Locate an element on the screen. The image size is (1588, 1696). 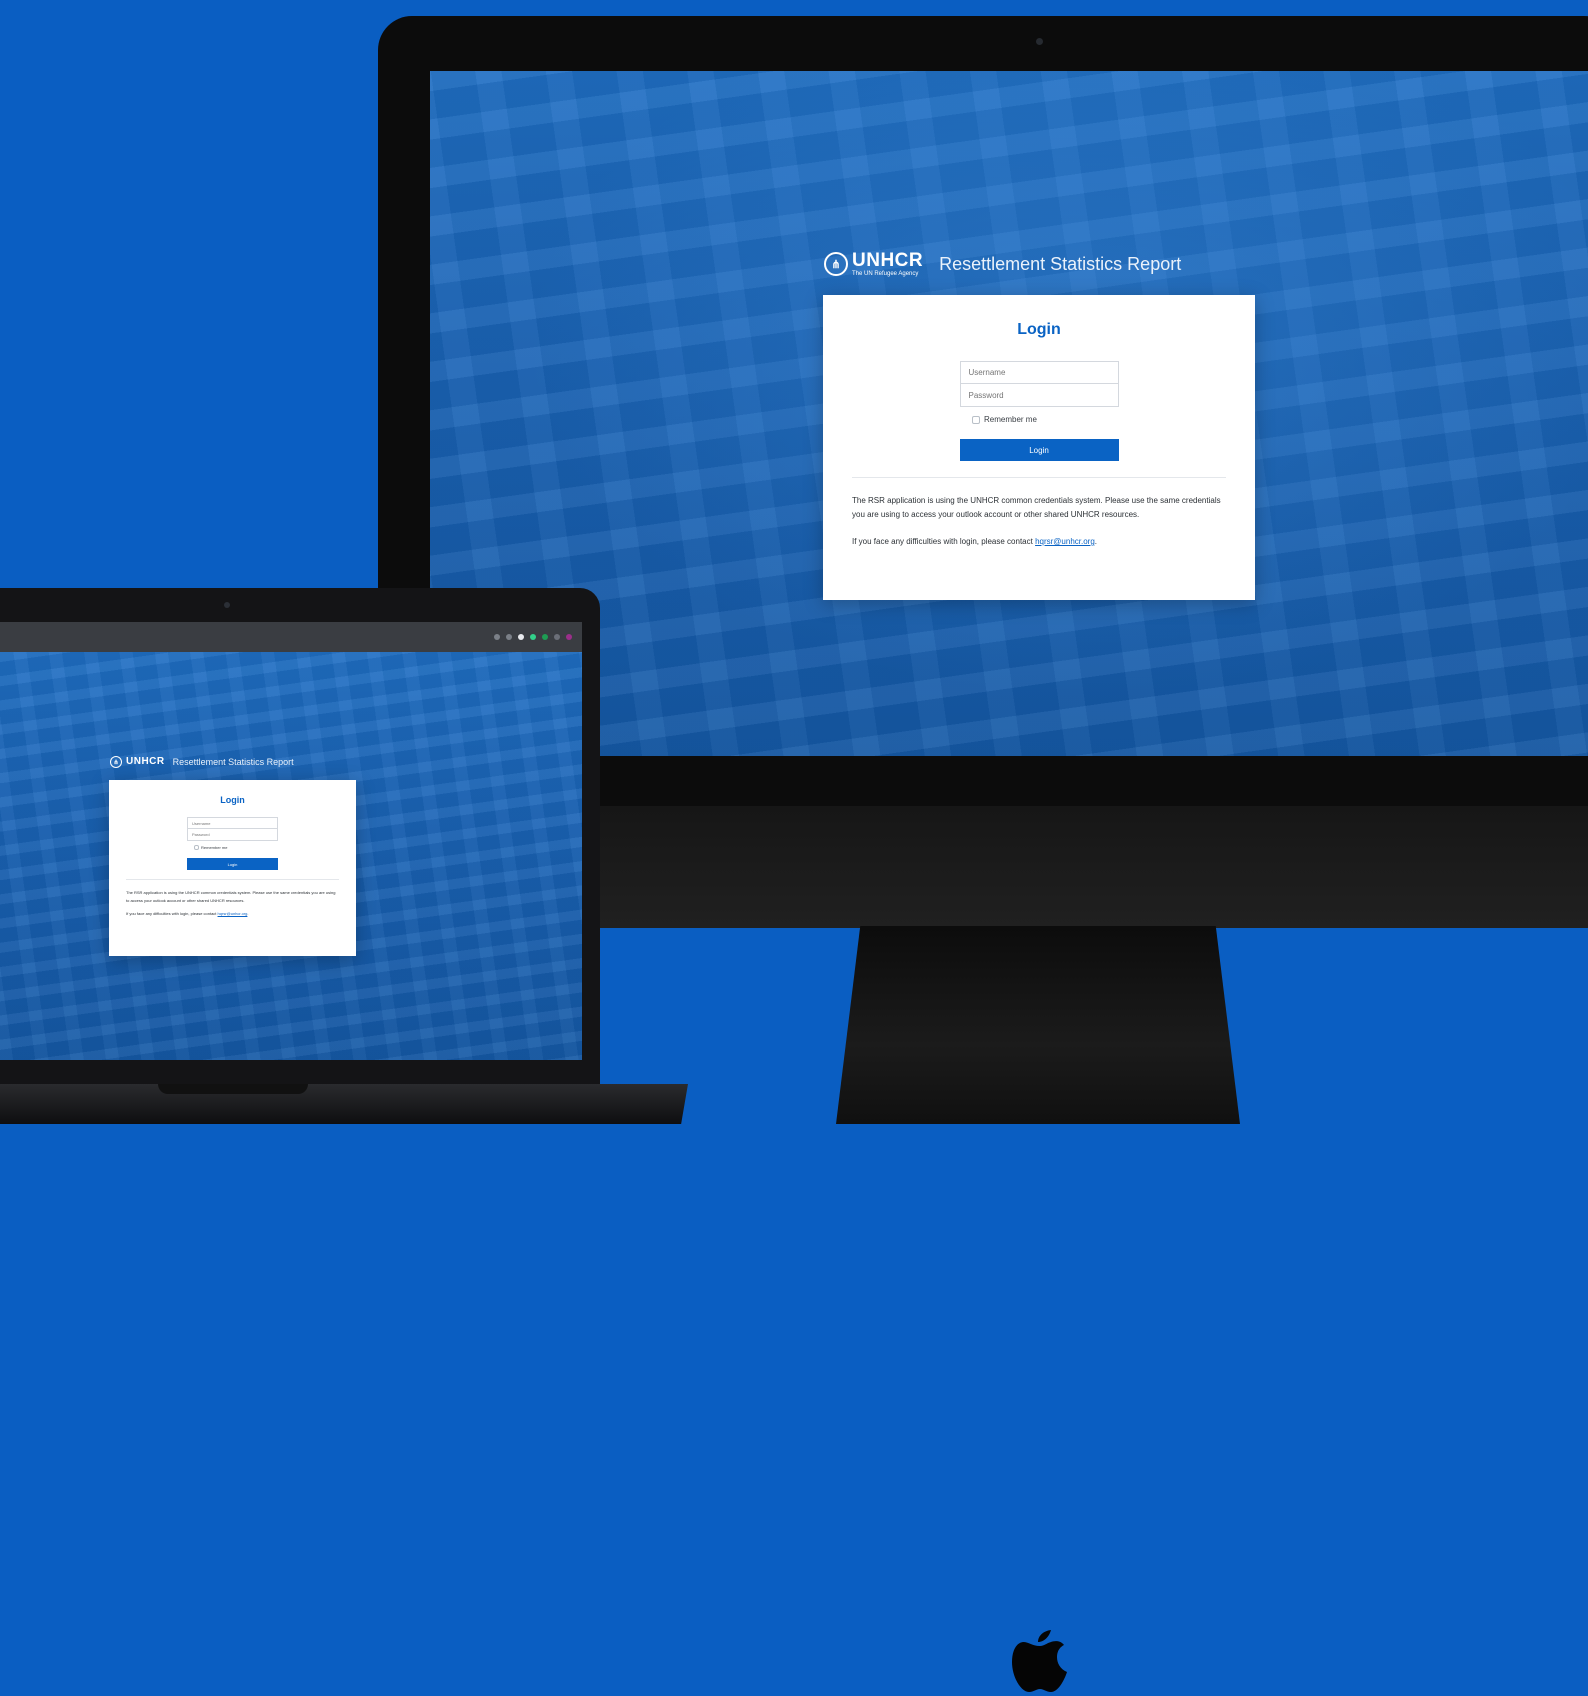
unhcr-logo: ⋔ UNHCR The UN Refugee Agency is located at coordinates (873, 264).